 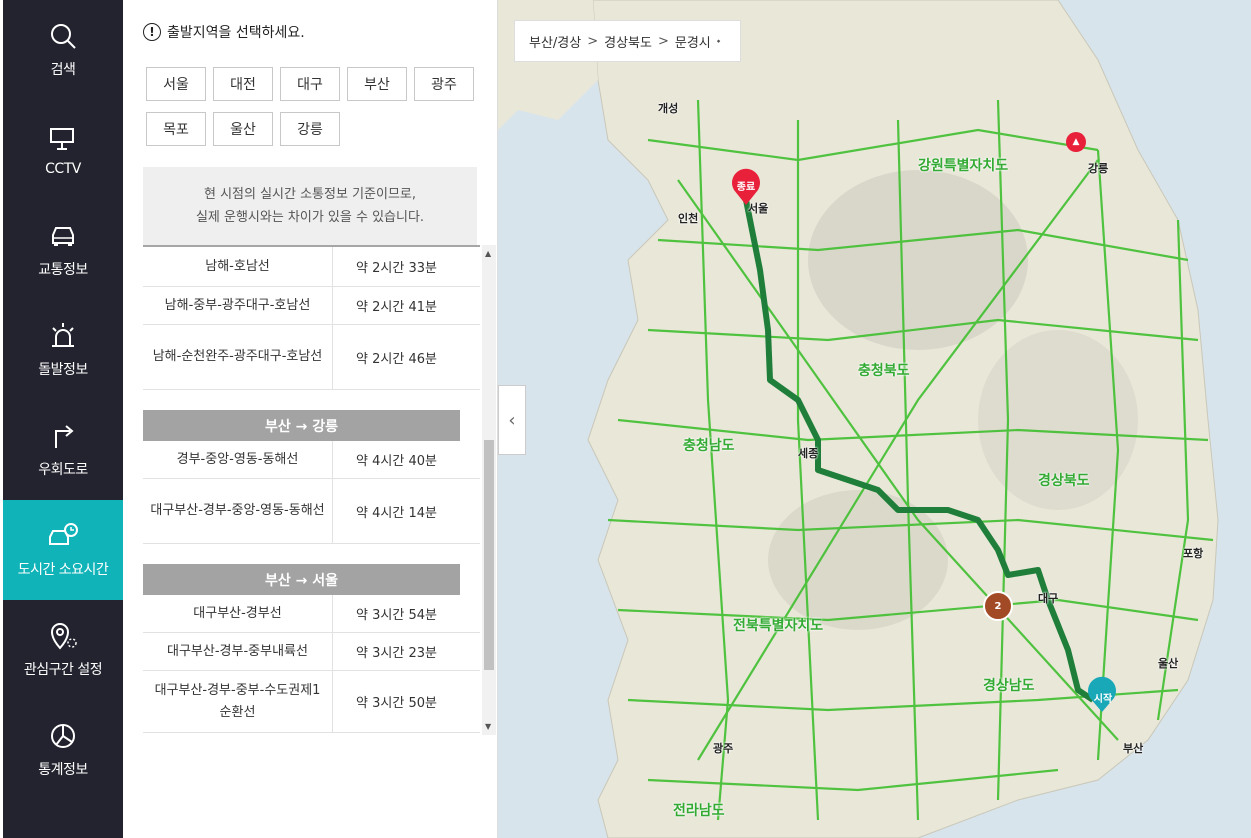 What do you see at coordinates (238, 266) in the screenshot?
I see `route-name: 남해-호남선` at bounding box center [238, 266].